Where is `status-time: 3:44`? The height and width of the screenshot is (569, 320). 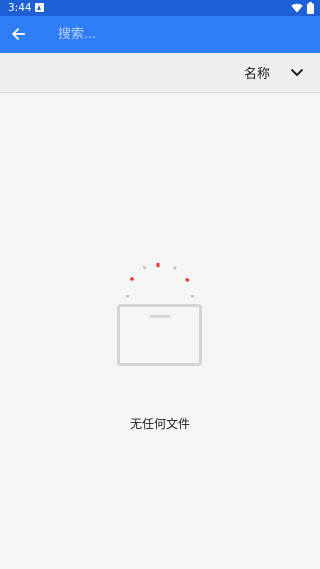 status-time: 3:44 is located at coordinates (20, 8).